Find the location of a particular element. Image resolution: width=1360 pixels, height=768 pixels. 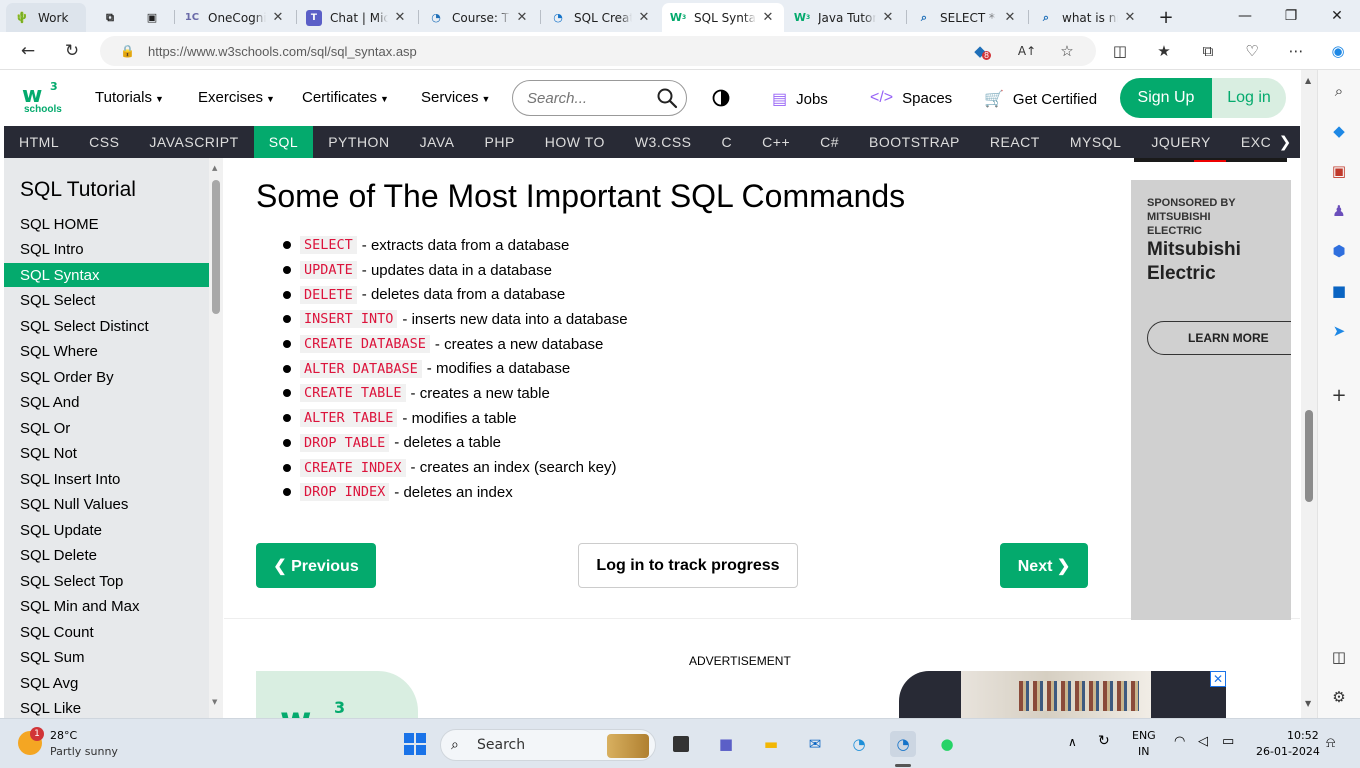

learn-more-button: LEARN MORE is located at coordinates (1219, 338).